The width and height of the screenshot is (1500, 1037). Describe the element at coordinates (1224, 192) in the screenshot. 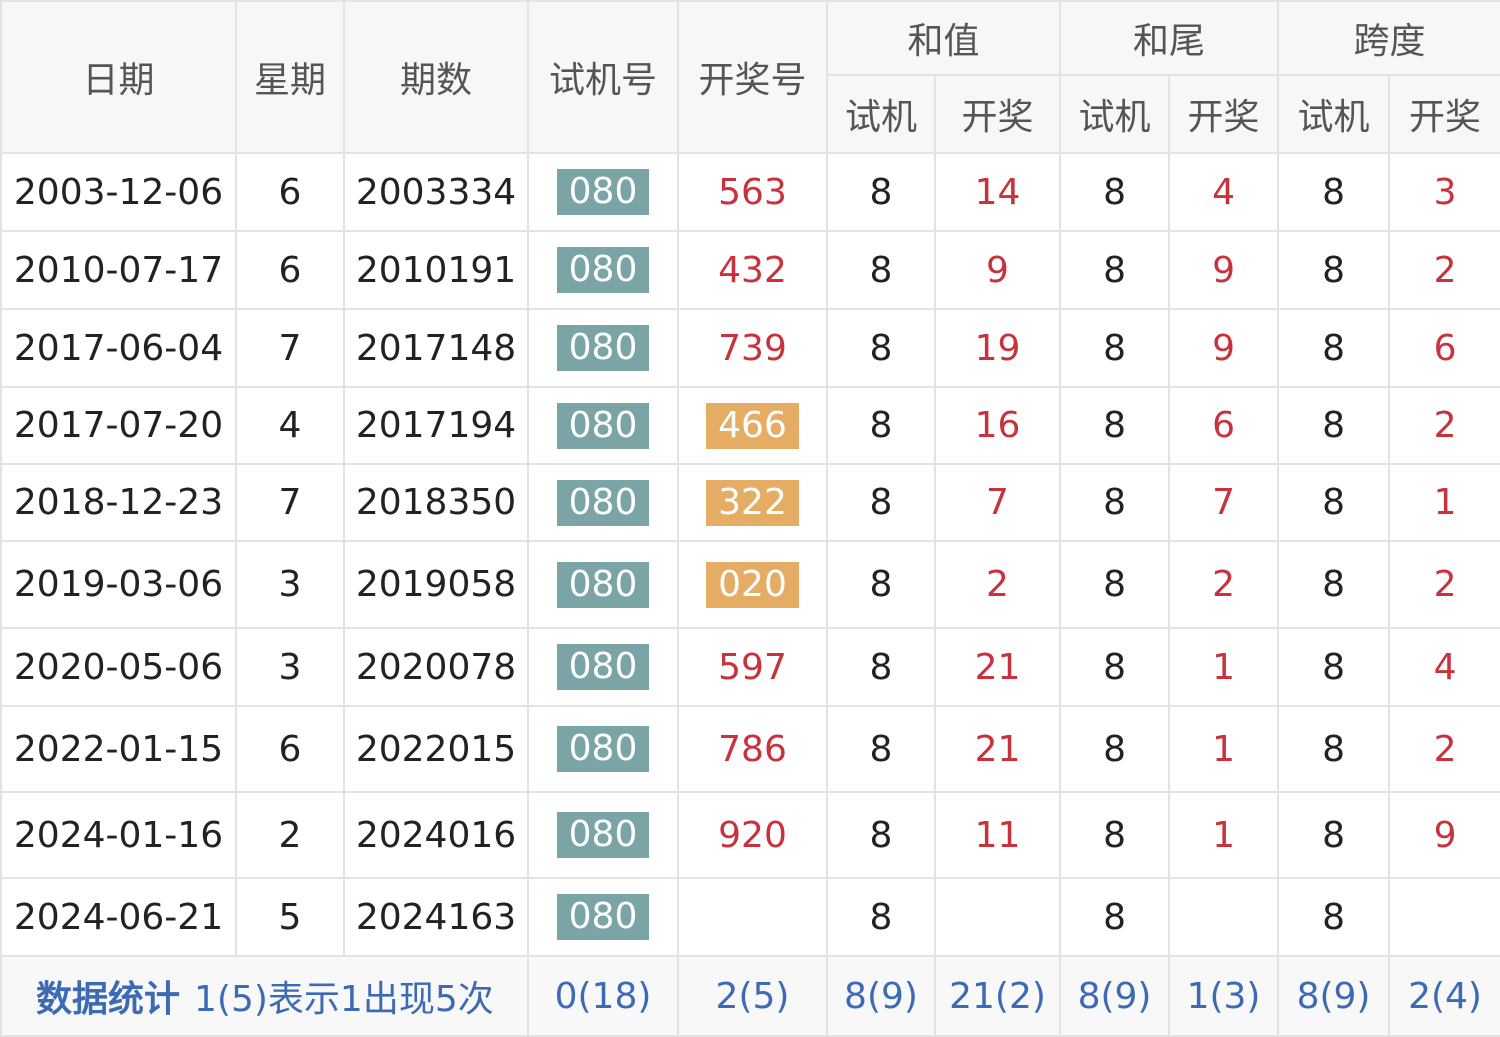

I see `cell-tail-draw: 4` at that location.